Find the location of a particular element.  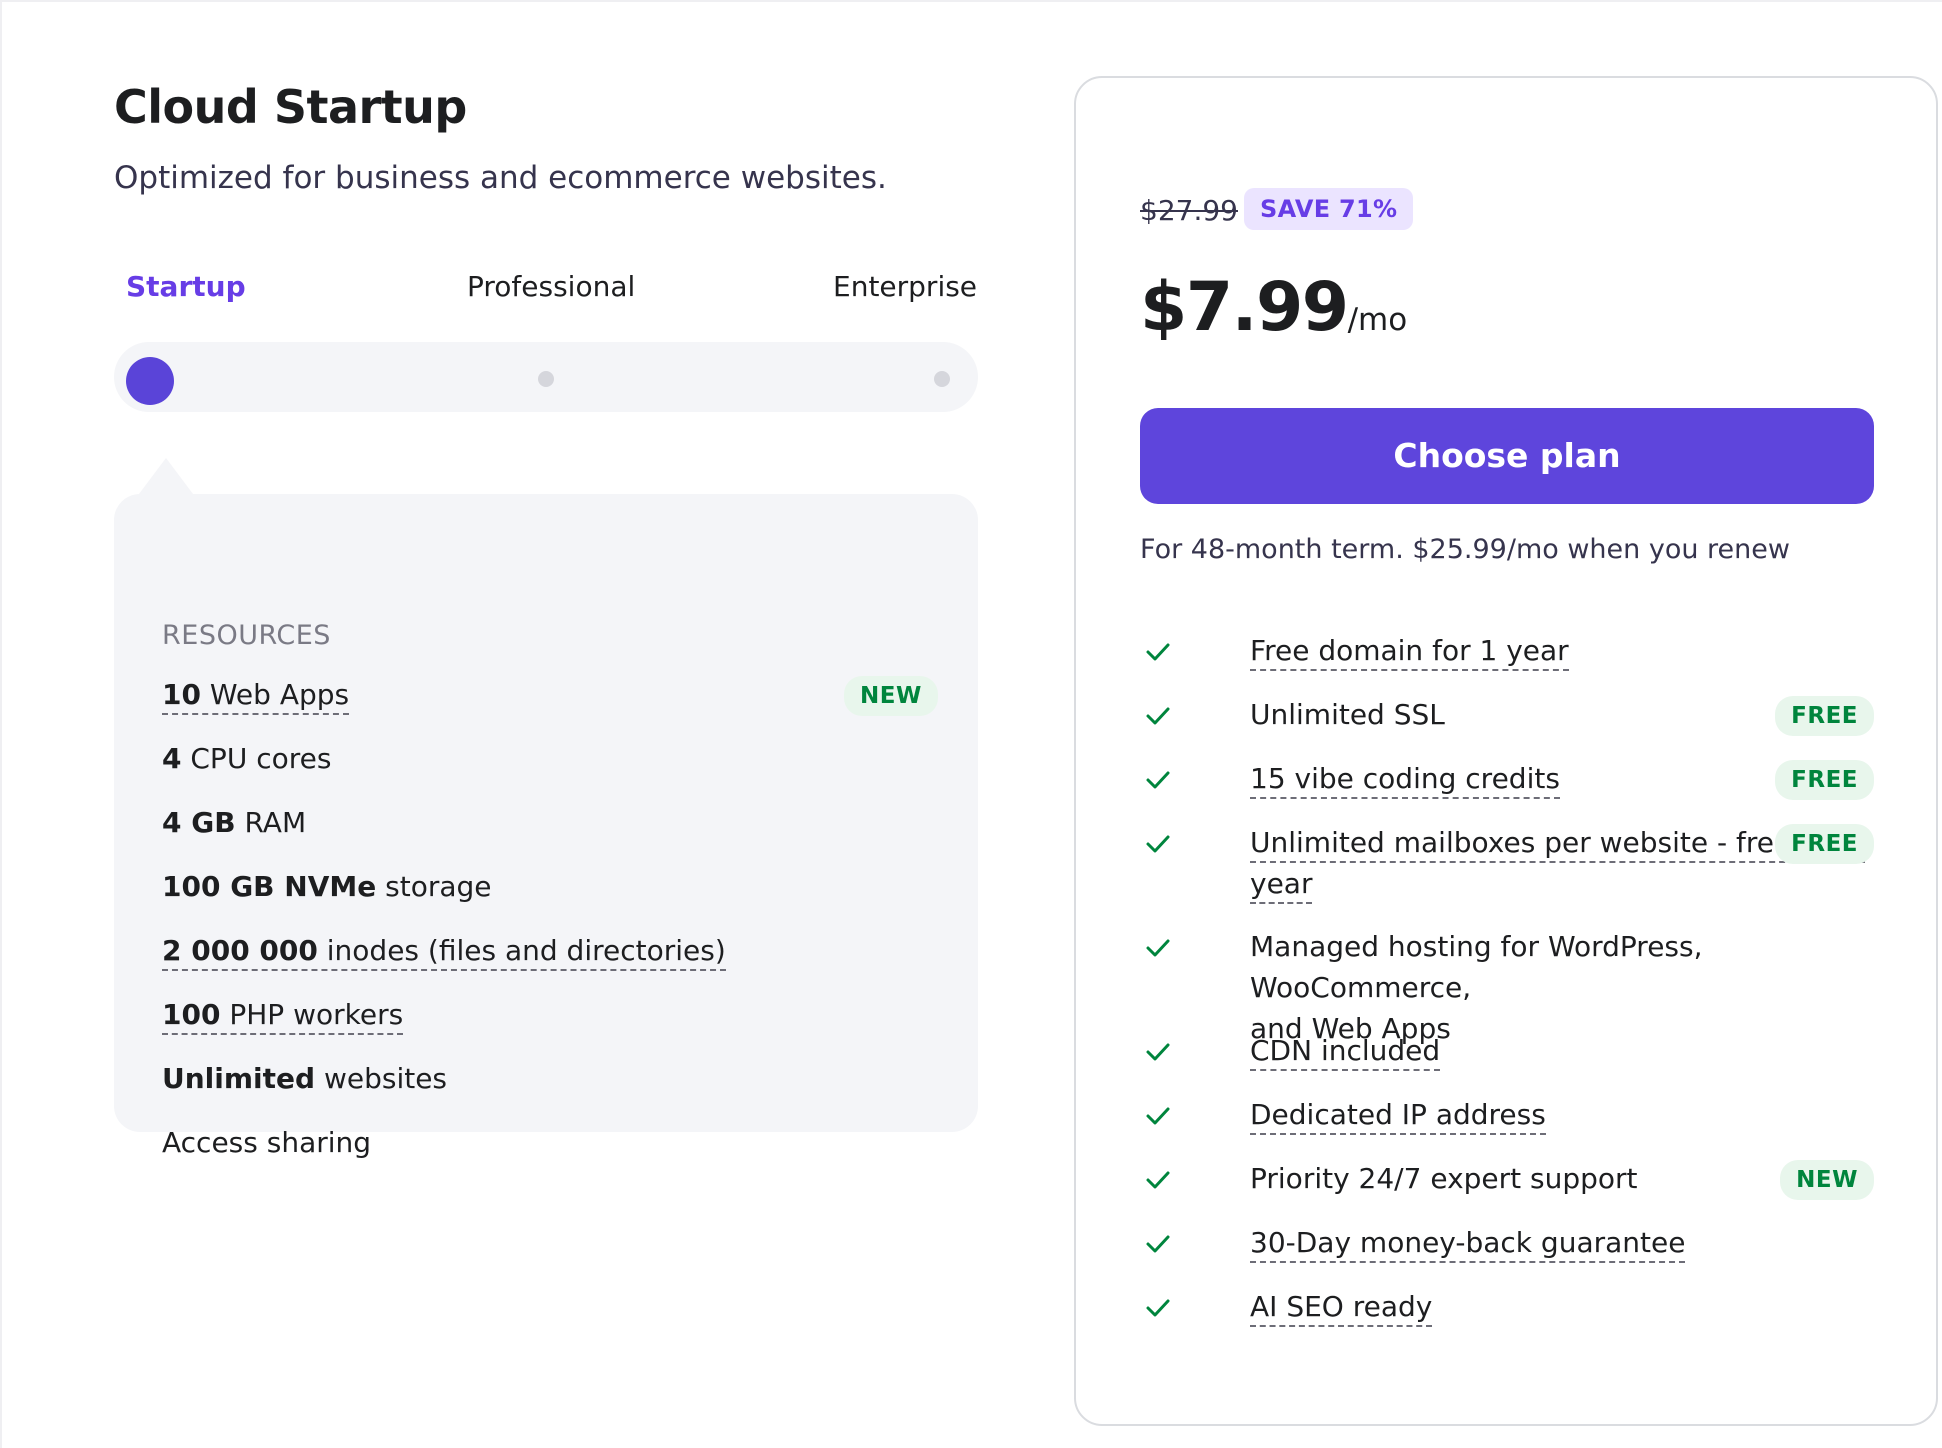

resource-value: 100 GB NVMe is located at coordinates (269, 886).